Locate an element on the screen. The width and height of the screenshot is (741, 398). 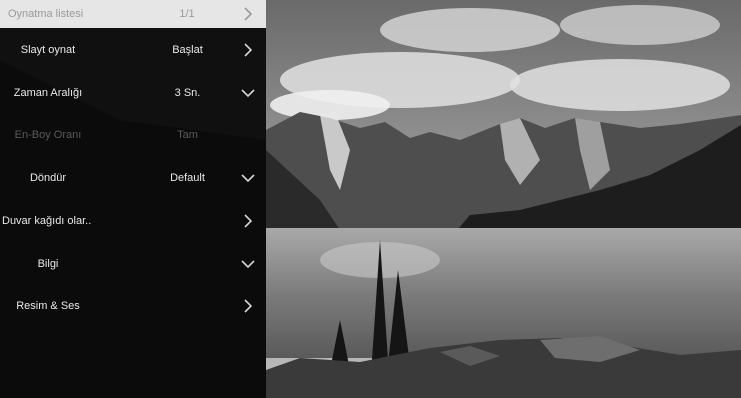
menu-item-label: Döndür is located at coordinates (48, 178).